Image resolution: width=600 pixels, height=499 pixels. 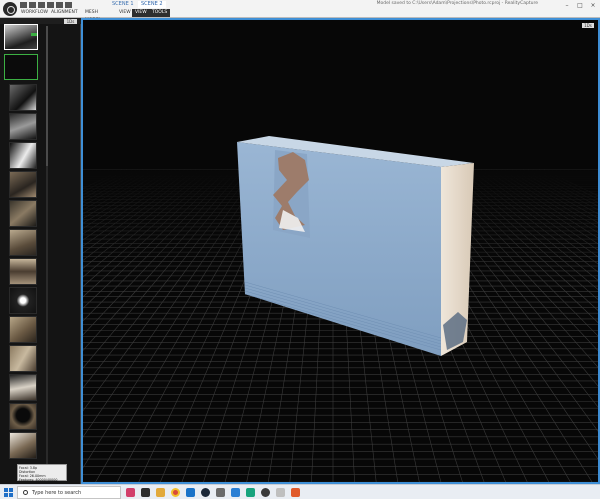 I want to click on app-green-icon, so click(x=250, y=492).